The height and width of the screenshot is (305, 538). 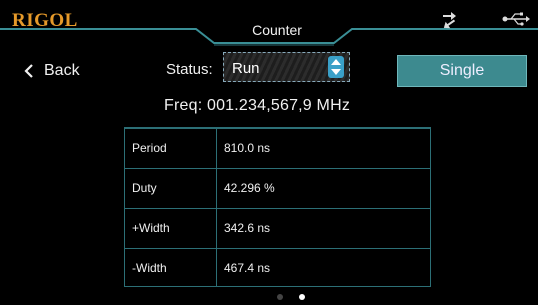 I want to click on measurement-value: 810.0 ns, so click(x=247, y=148).